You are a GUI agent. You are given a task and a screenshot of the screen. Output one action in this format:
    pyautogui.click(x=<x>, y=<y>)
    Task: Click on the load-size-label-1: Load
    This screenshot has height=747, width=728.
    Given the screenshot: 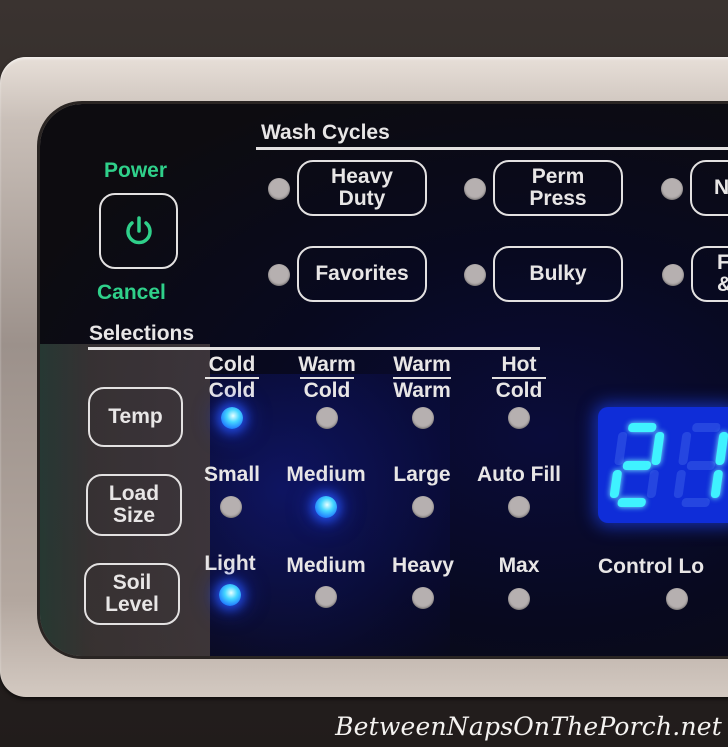 What is the action you would take?
    pyautogui.click(x=134, y=493)
    